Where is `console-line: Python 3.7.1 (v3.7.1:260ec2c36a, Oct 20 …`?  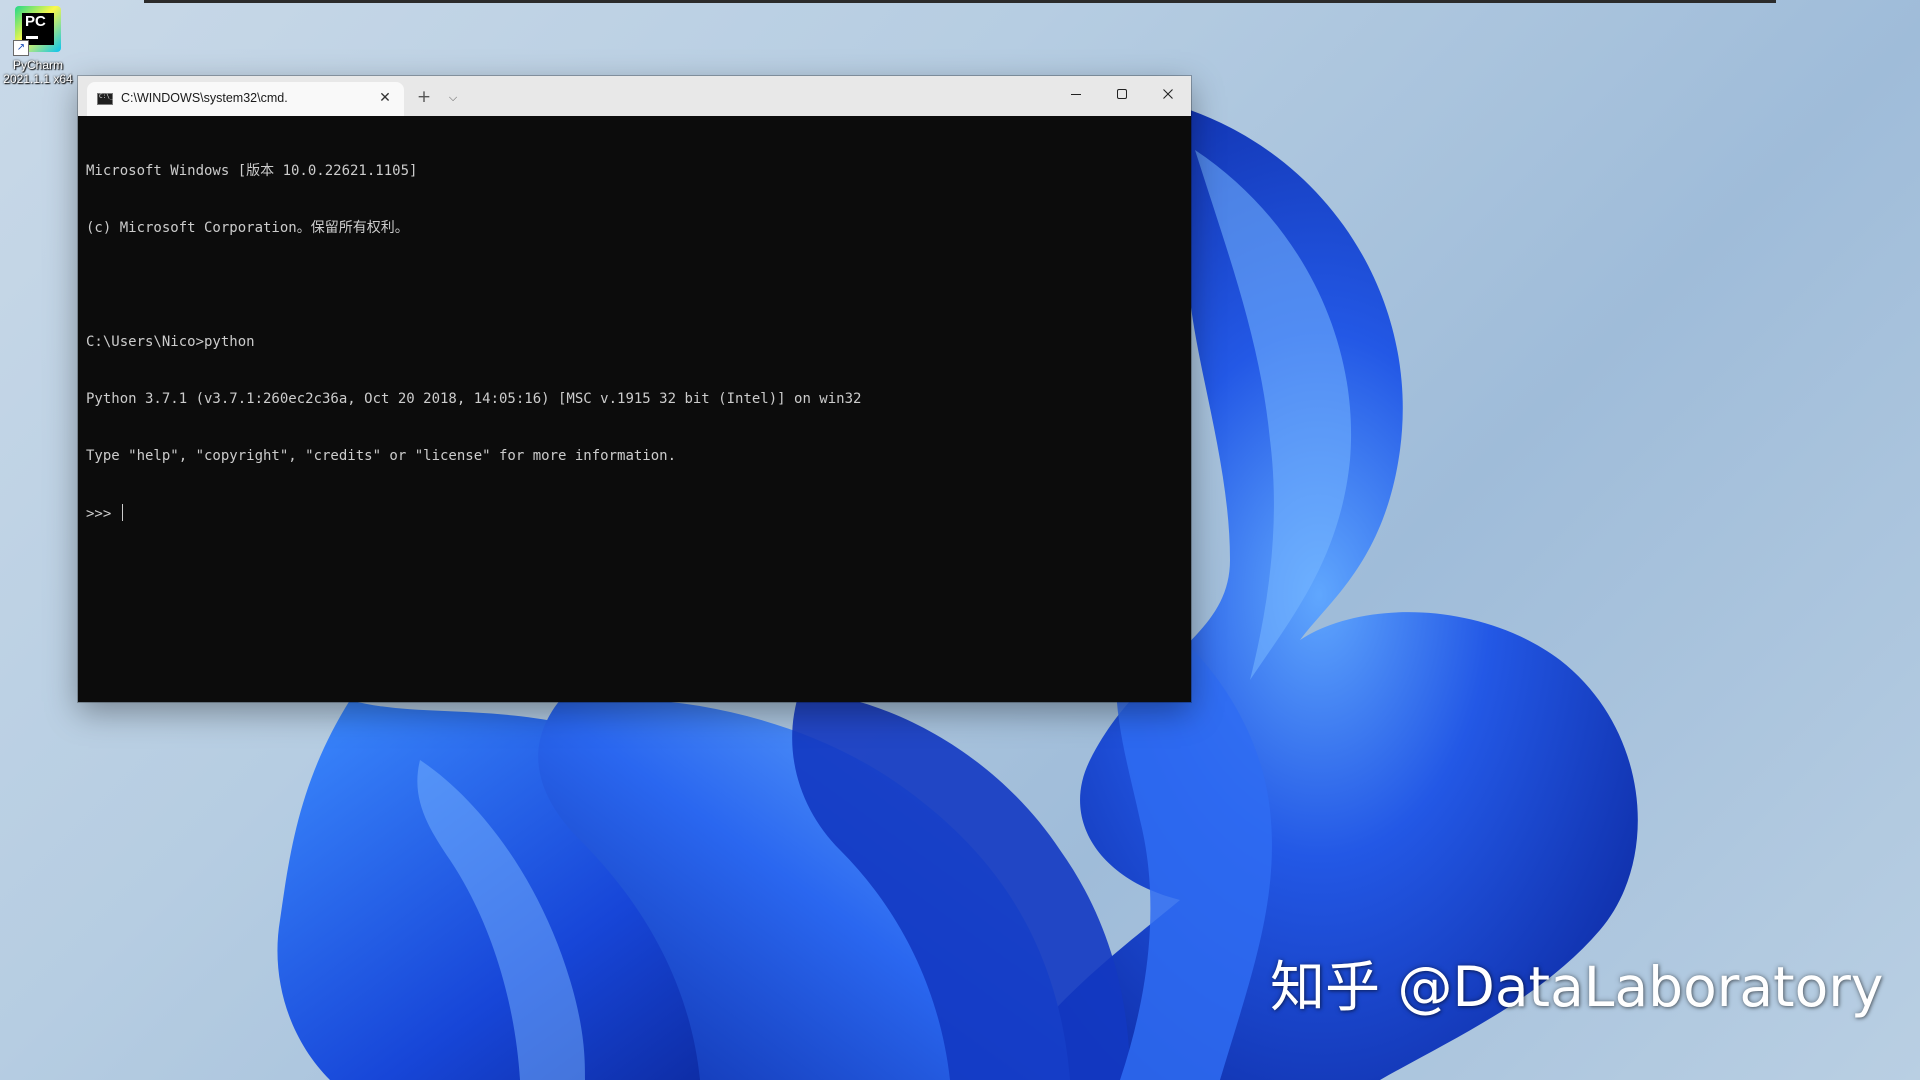 console-line: Python 3.7.1 (v3.7.1:260ec2c36a, Oct 20 … is located at coordinates (474, 399).